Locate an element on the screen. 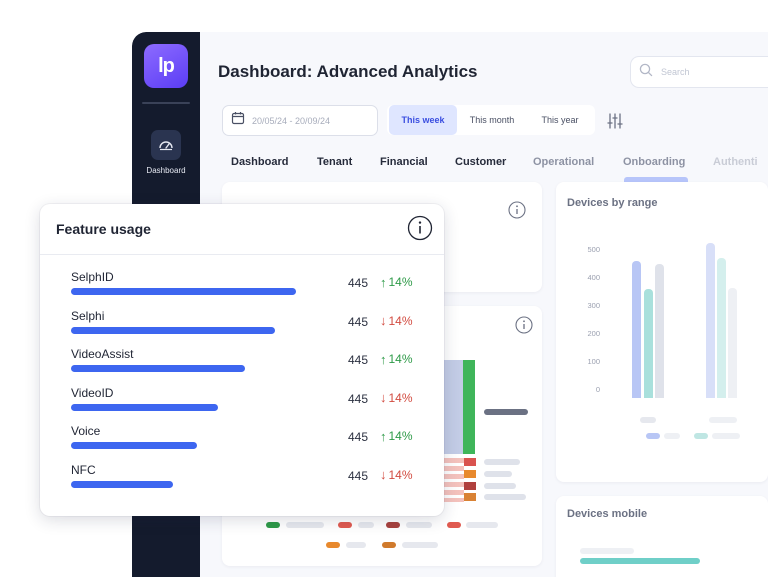 The width and height of the screenshot is (768, 577). feature-row: Voice 445 ↑ 14% is located at coordinates (242, 443).